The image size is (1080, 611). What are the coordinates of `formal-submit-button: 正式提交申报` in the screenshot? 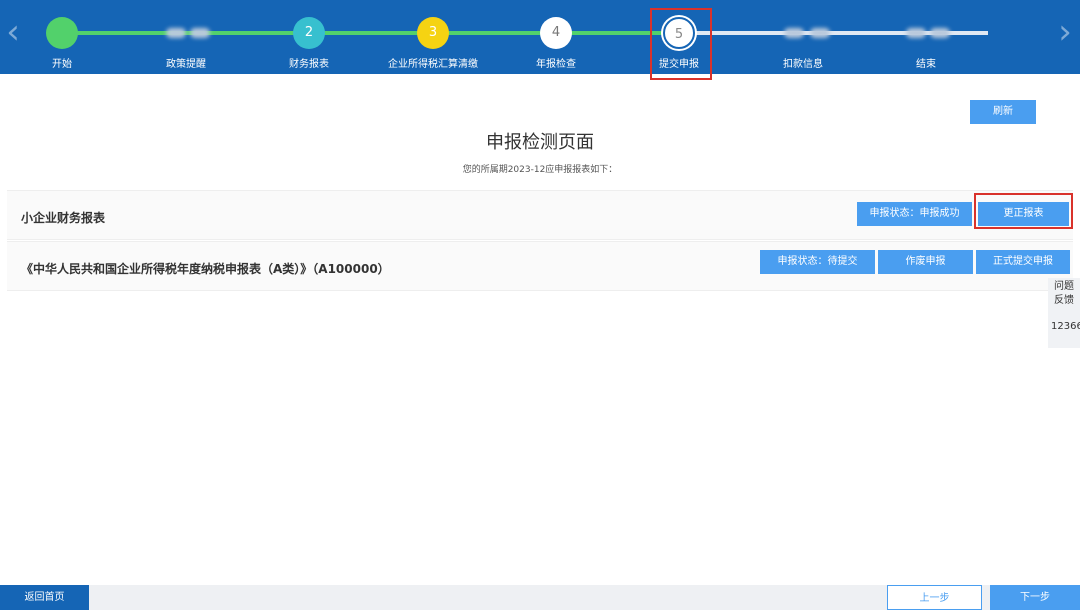 It's located at (1023, 262).